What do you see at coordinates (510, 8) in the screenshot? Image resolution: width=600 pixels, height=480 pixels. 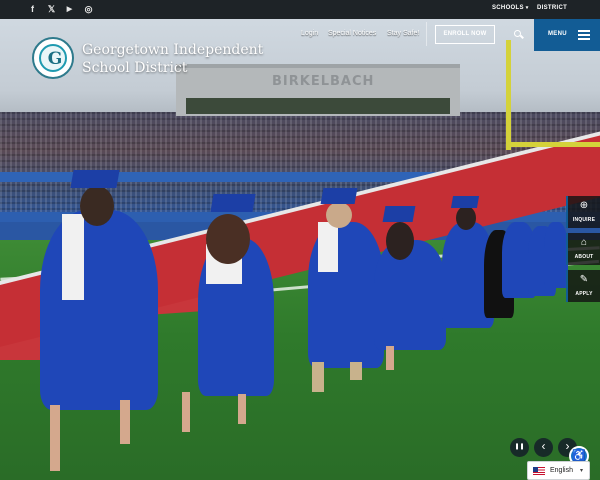 I see `schools-dropdown: SCHOOLS ▾` at bounding box center [510, 8].